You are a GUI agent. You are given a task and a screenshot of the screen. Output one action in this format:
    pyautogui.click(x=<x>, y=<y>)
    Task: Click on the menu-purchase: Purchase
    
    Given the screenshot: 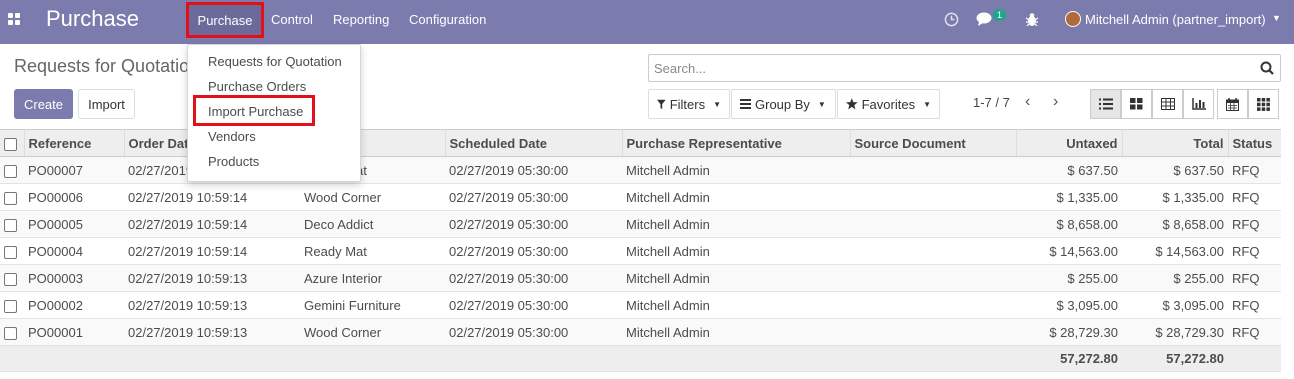 What is the action you would take?
    pyautogui.click(x=225, y=20)
    